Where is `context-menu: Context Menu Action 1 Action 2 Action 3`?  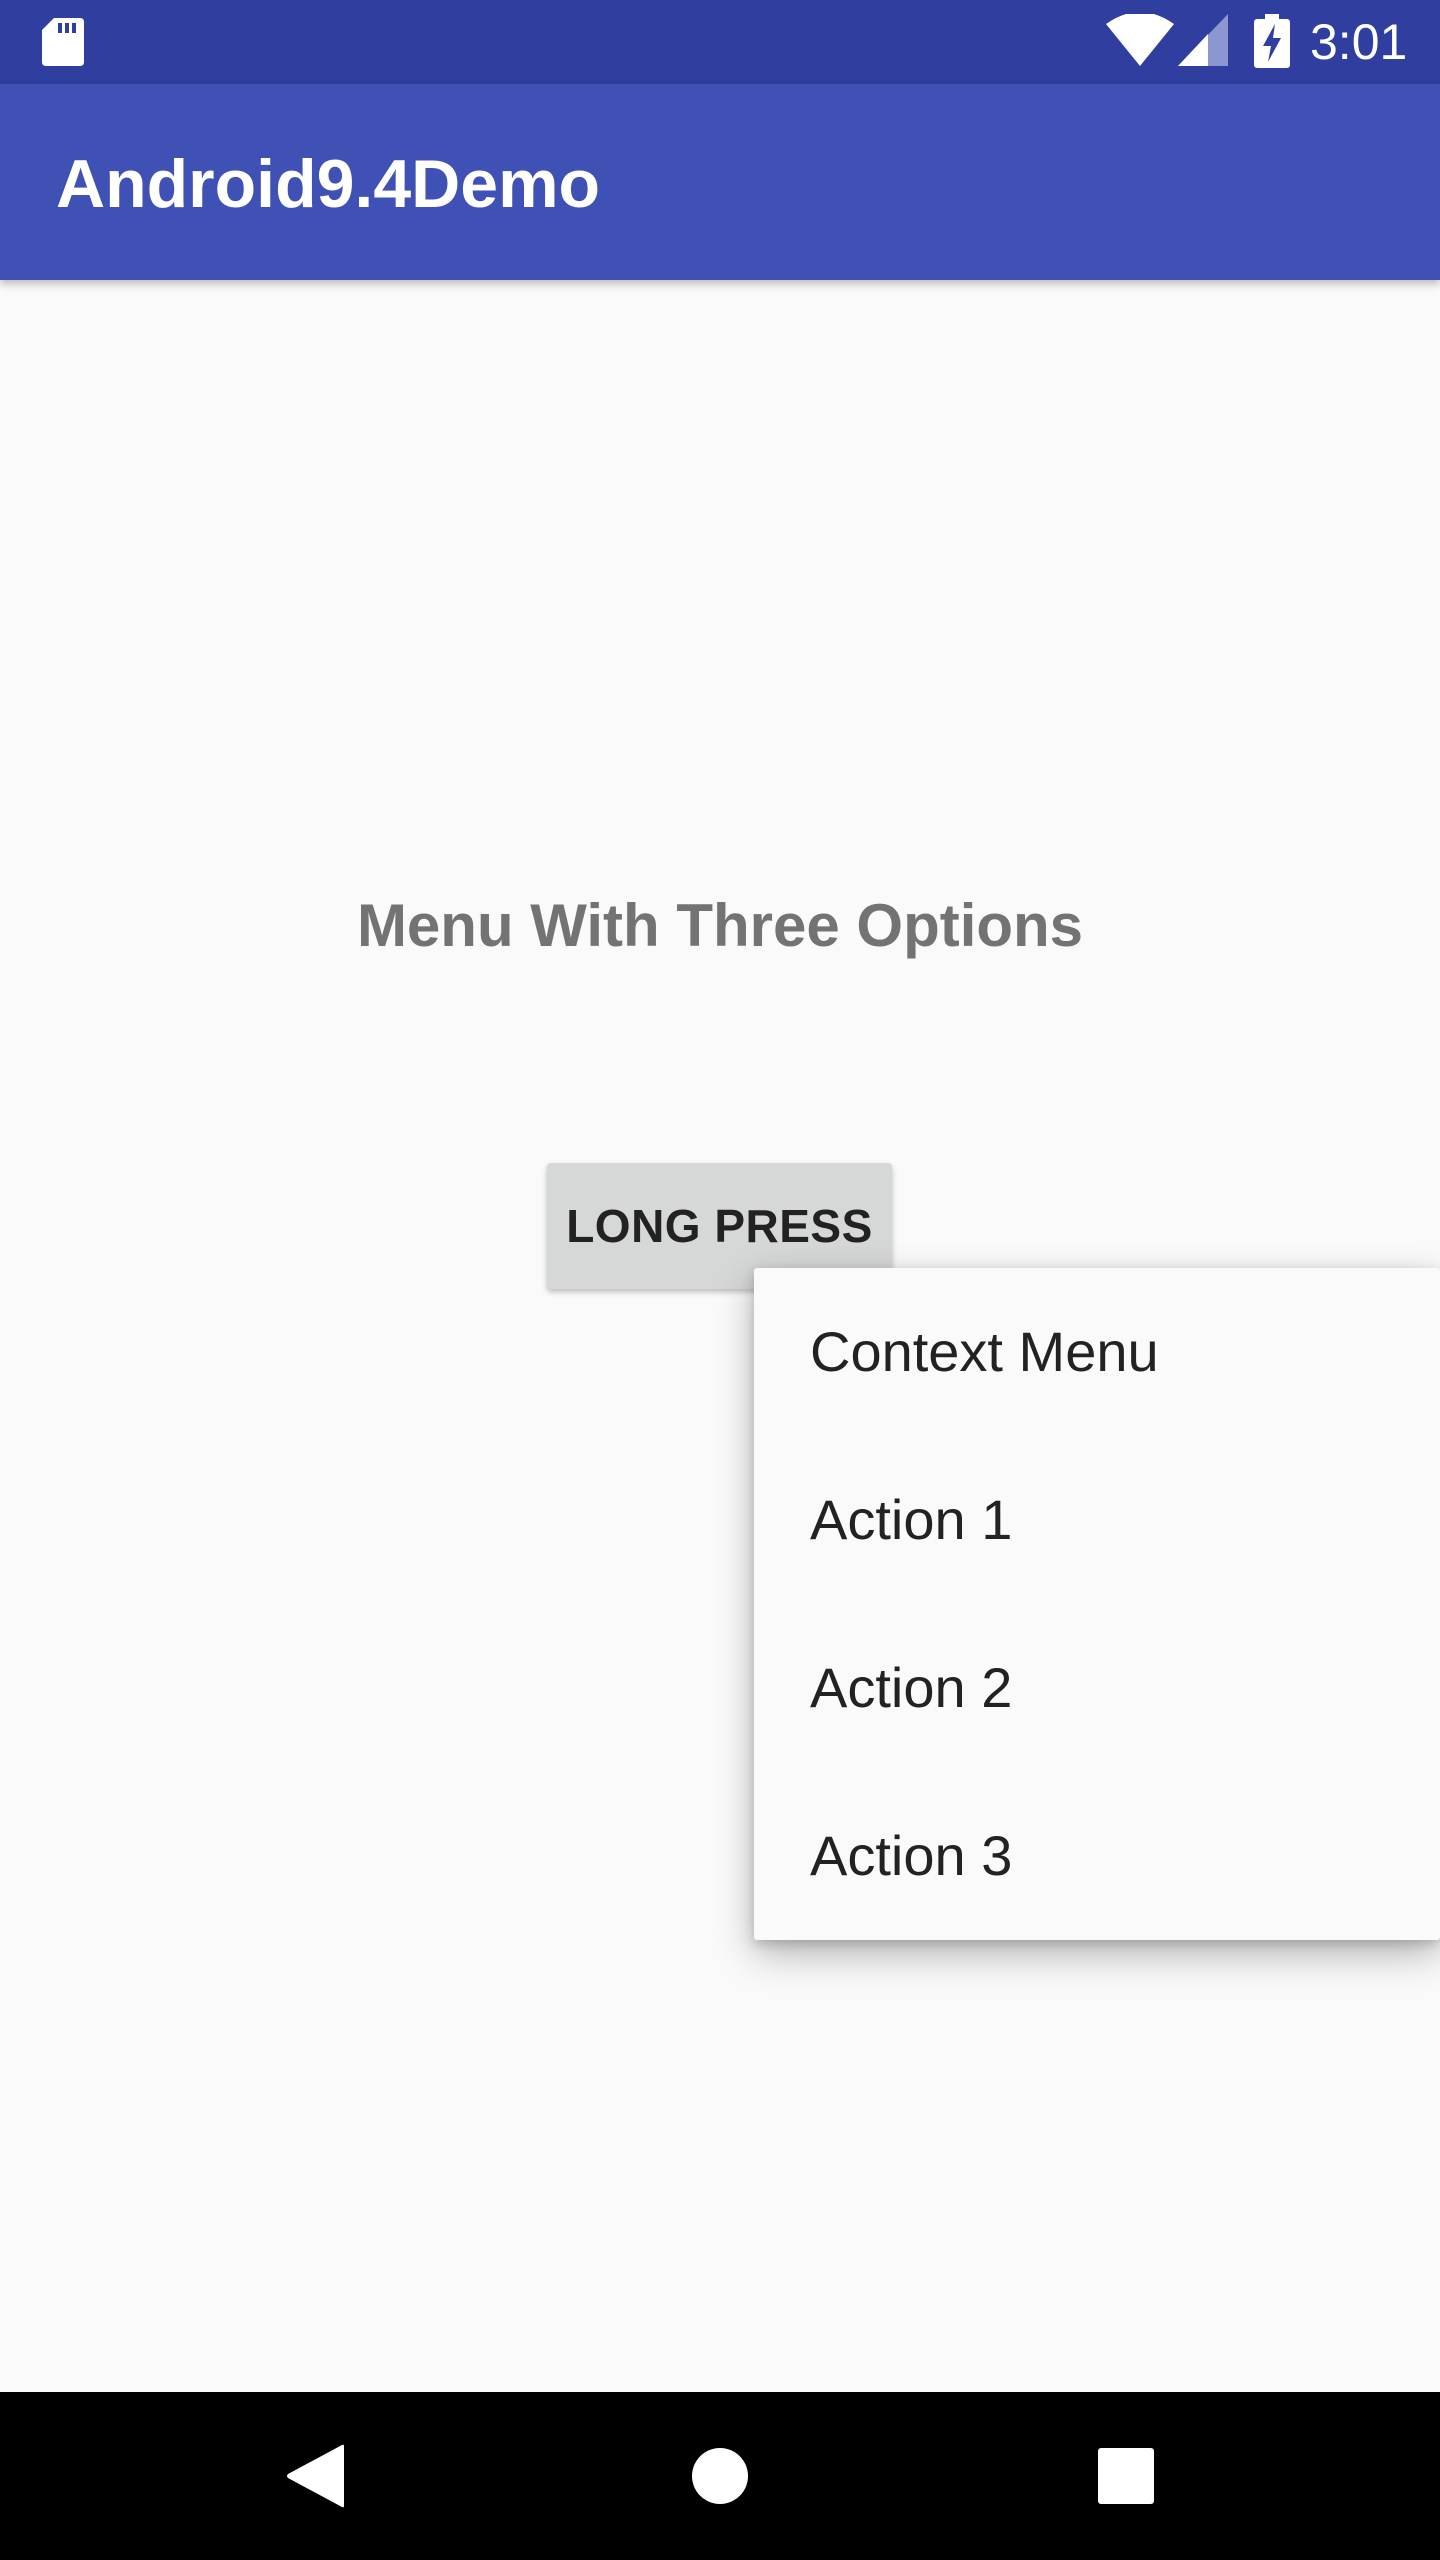
context-menu: Context Menu Action 1 Action 2 Action 3 is located at coordinates (1097, 1604).